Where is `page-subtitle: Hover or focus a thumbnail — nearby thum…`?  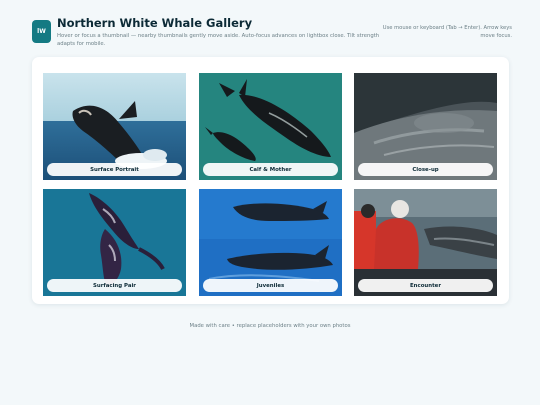 page-subtitle: Hover or focus a thumbnail — nearby thum… is located at coordinates (218, 40).